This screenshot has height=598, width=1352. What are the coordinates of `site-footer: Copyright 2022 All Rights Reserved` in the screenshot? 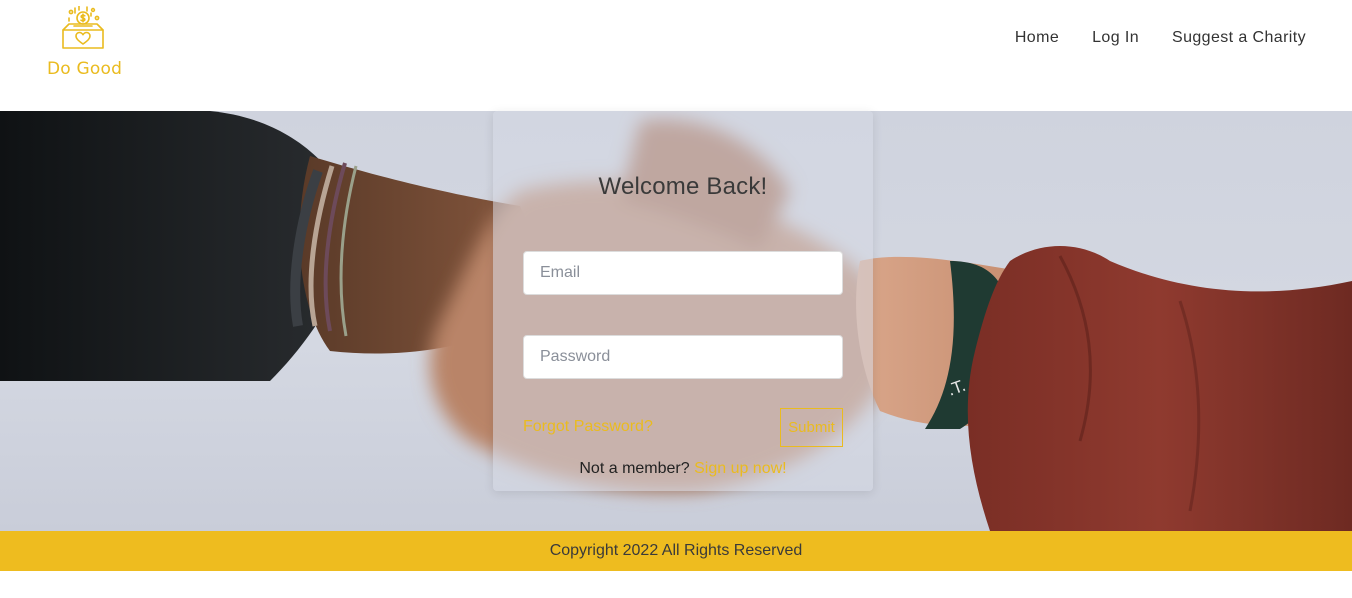 It's located at (676, 551).